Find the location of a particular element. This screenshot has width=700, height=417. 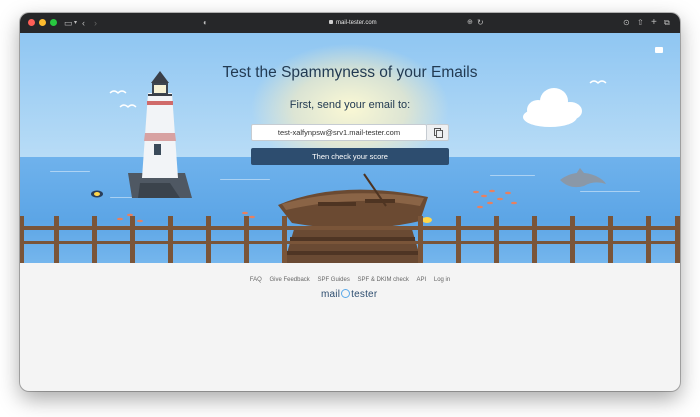

lighthouse is located at coordinates (160, 134).